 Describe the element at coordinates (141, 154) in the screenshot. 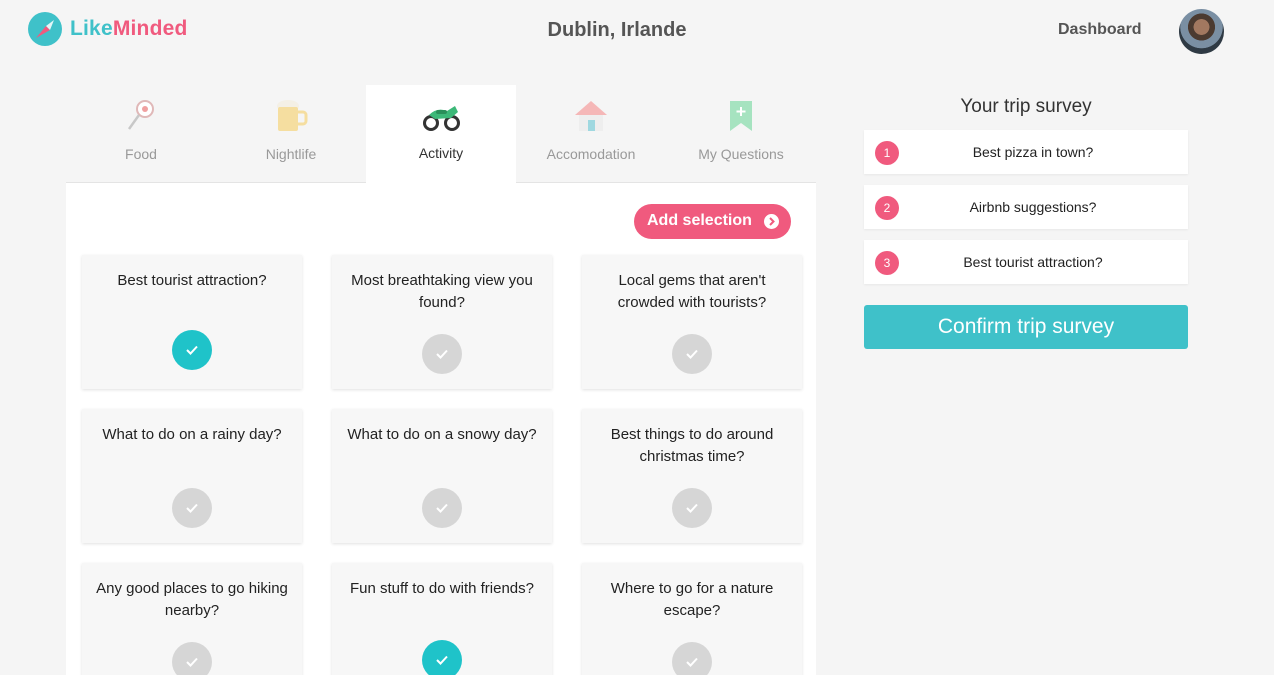

I see `tab-food-label: Food` at that location.